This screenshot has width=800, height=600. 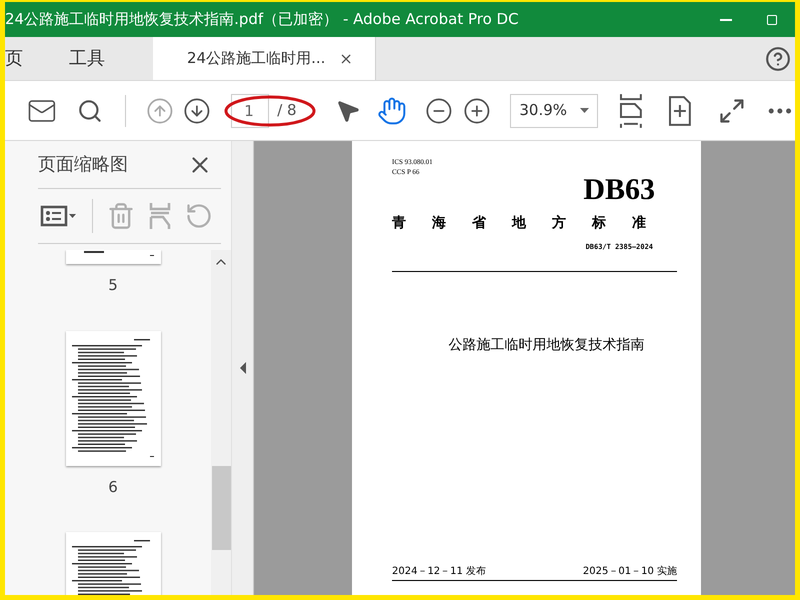 I want to click on maximize-icon, so click(x=772, y=20).